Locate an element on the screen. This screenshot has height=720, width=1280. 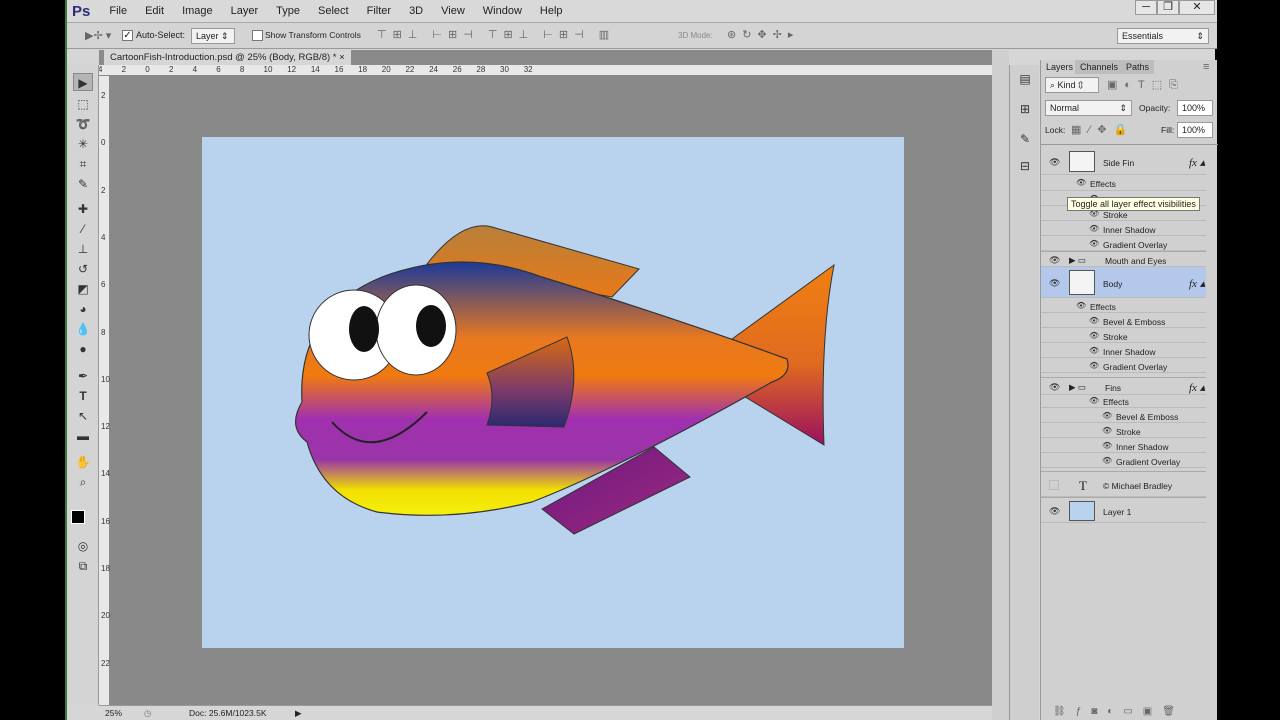
opacity-input: 100% is located at coordinates (1195, 108).